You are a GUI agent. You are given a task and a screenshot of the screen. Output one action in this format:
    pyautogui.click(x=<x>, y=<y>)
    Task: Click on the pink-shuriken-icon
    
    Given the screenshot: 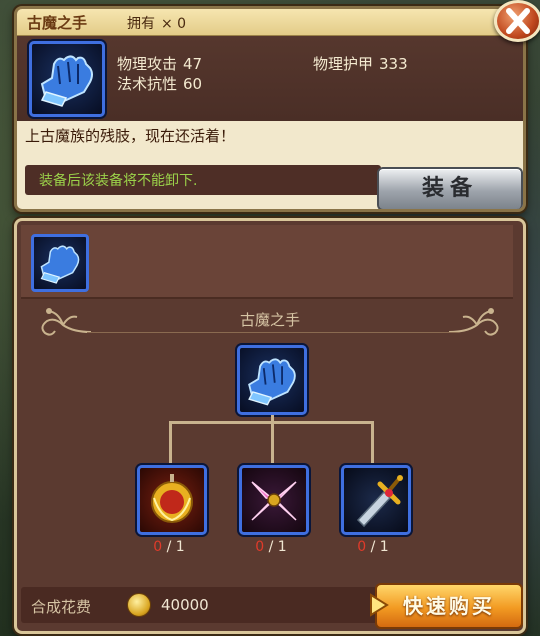 What is the action you would take?
    pyautogui.click(x=274, y=501)
    